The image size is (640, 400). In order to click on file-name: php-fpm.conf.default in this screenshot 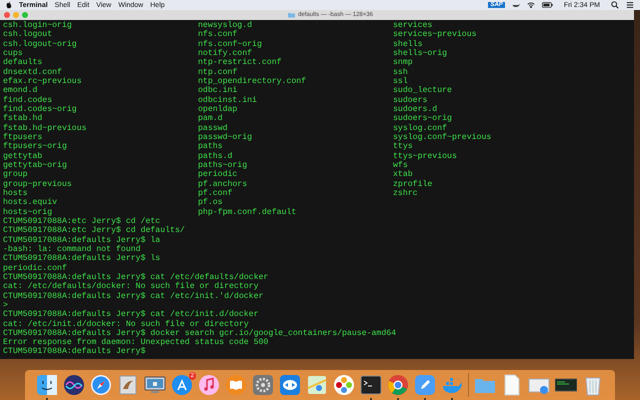, I will do `click(247, 212)`.